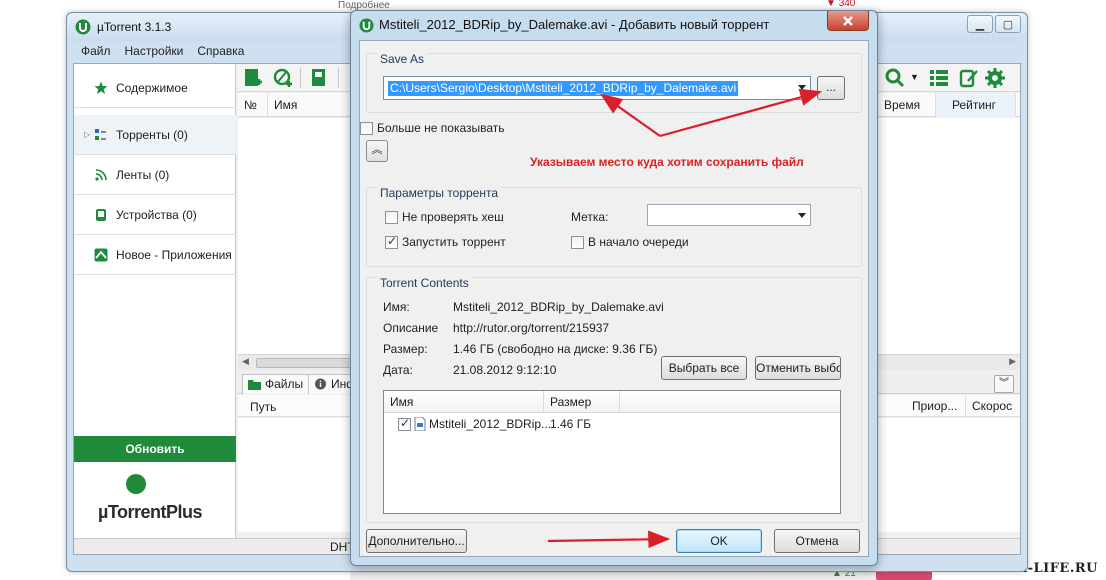  What do you see at coordinates (396, 307) in the screenshot?
I see `name-label: Имя:` at bounding box center [396, 307].